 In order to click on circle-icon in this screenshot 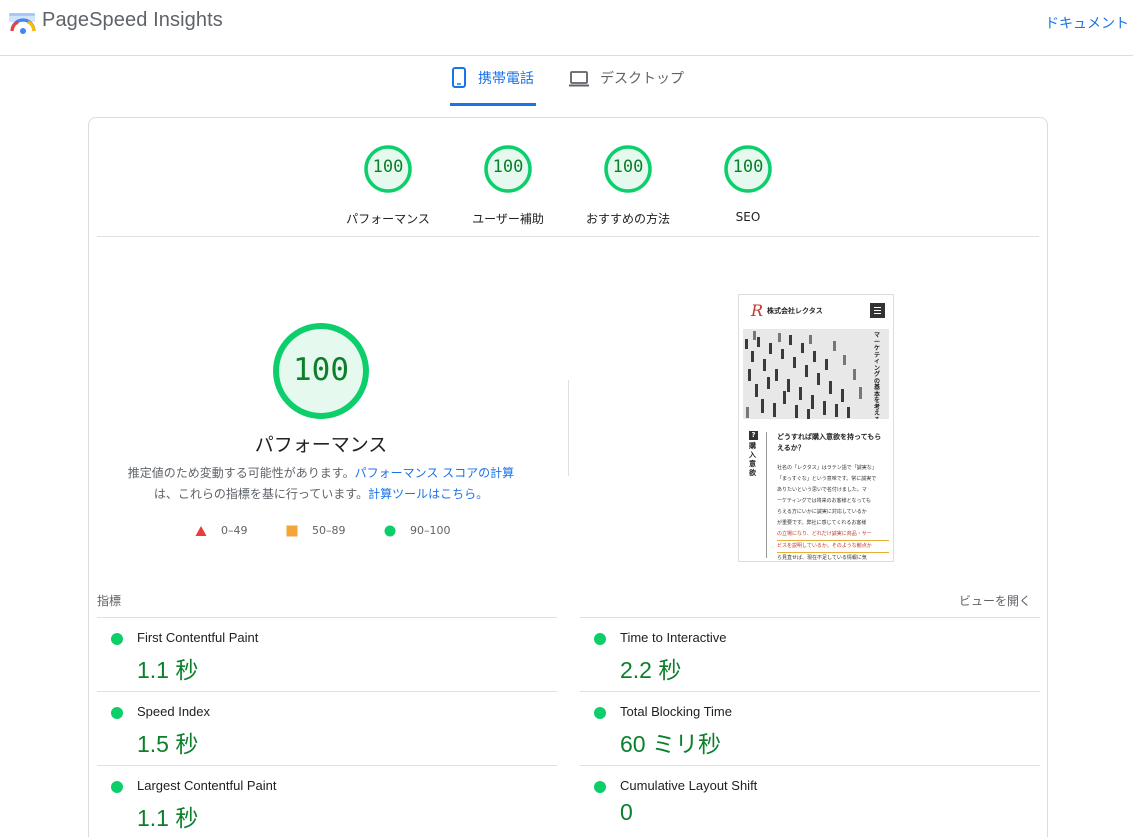, I will do `click(390, 530)`.